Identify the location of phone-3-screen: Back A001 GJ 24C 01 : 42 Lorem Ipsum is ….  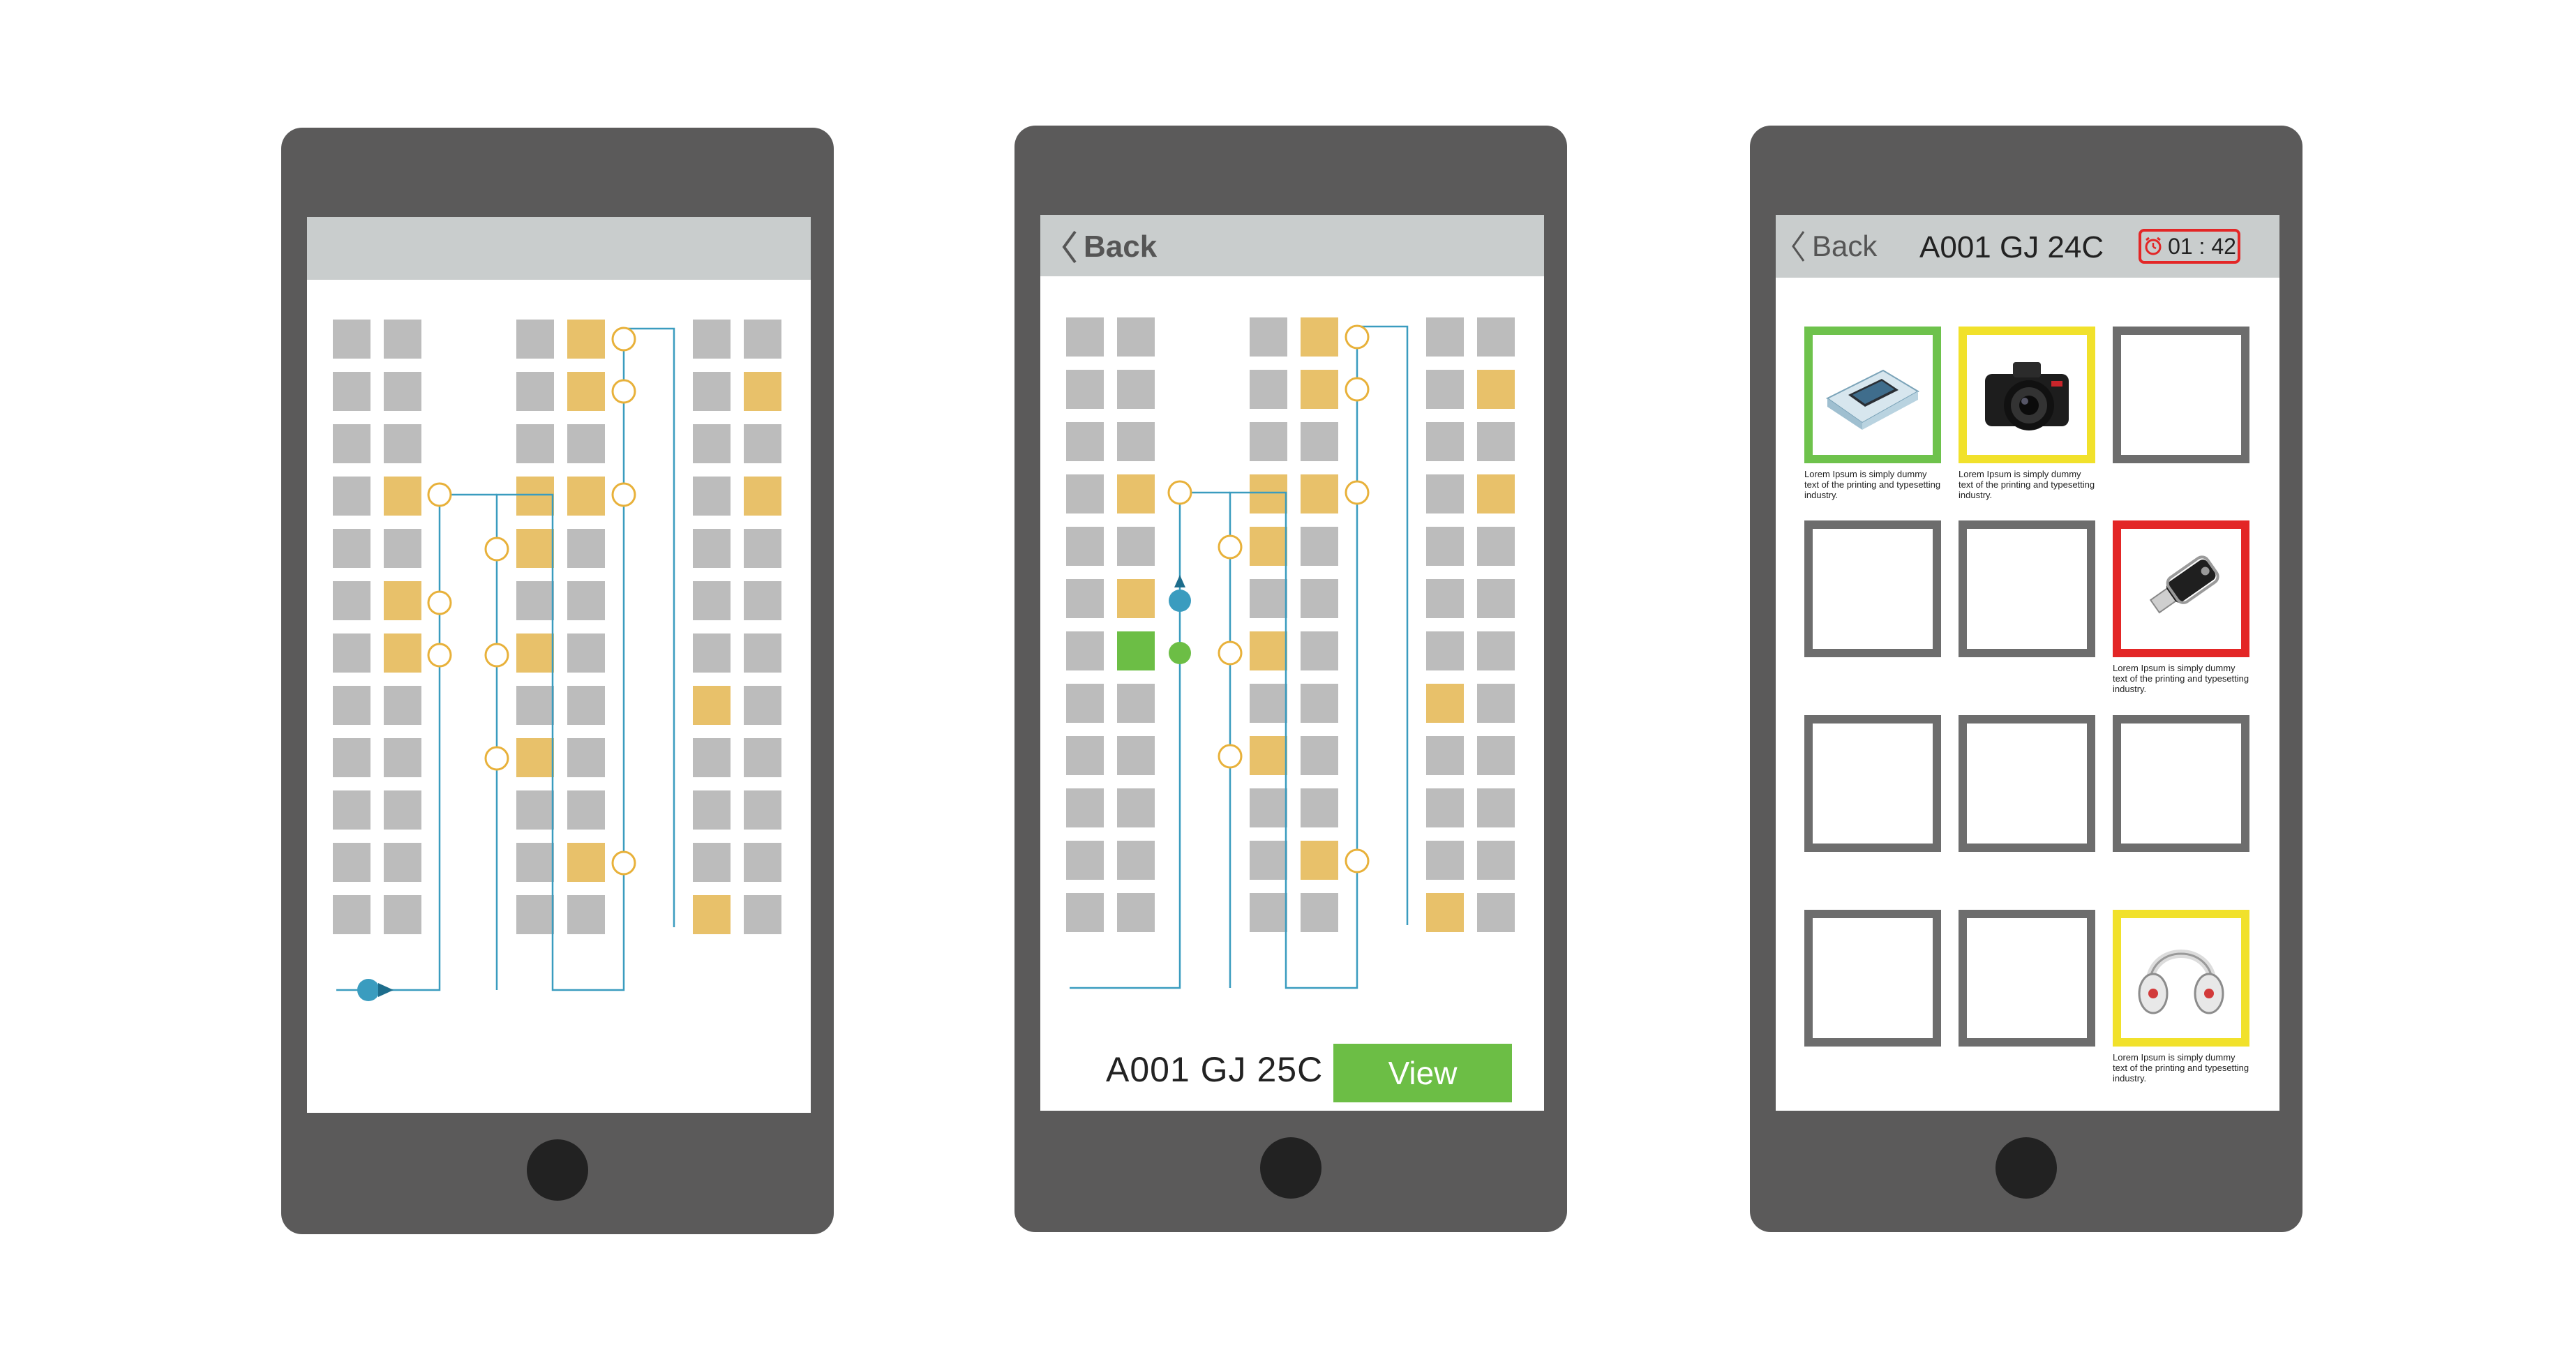
(2027, 663).